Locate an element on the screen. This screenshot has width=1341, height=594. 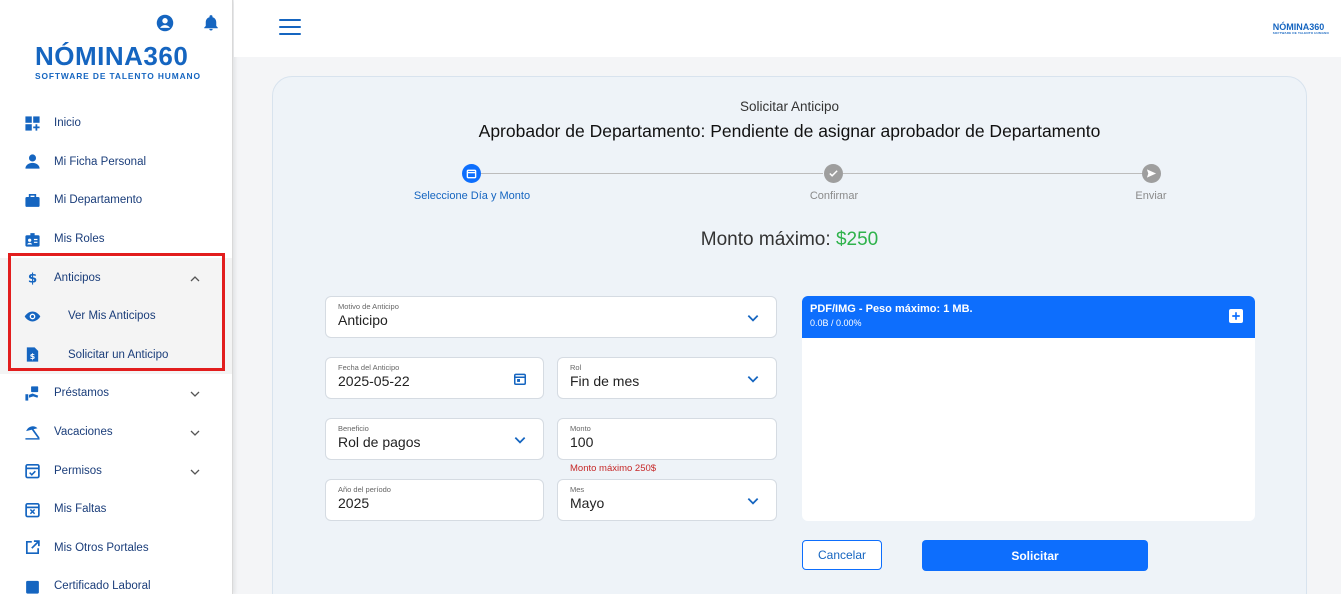
monto-value: 100 is located at coordinates (582, 442).